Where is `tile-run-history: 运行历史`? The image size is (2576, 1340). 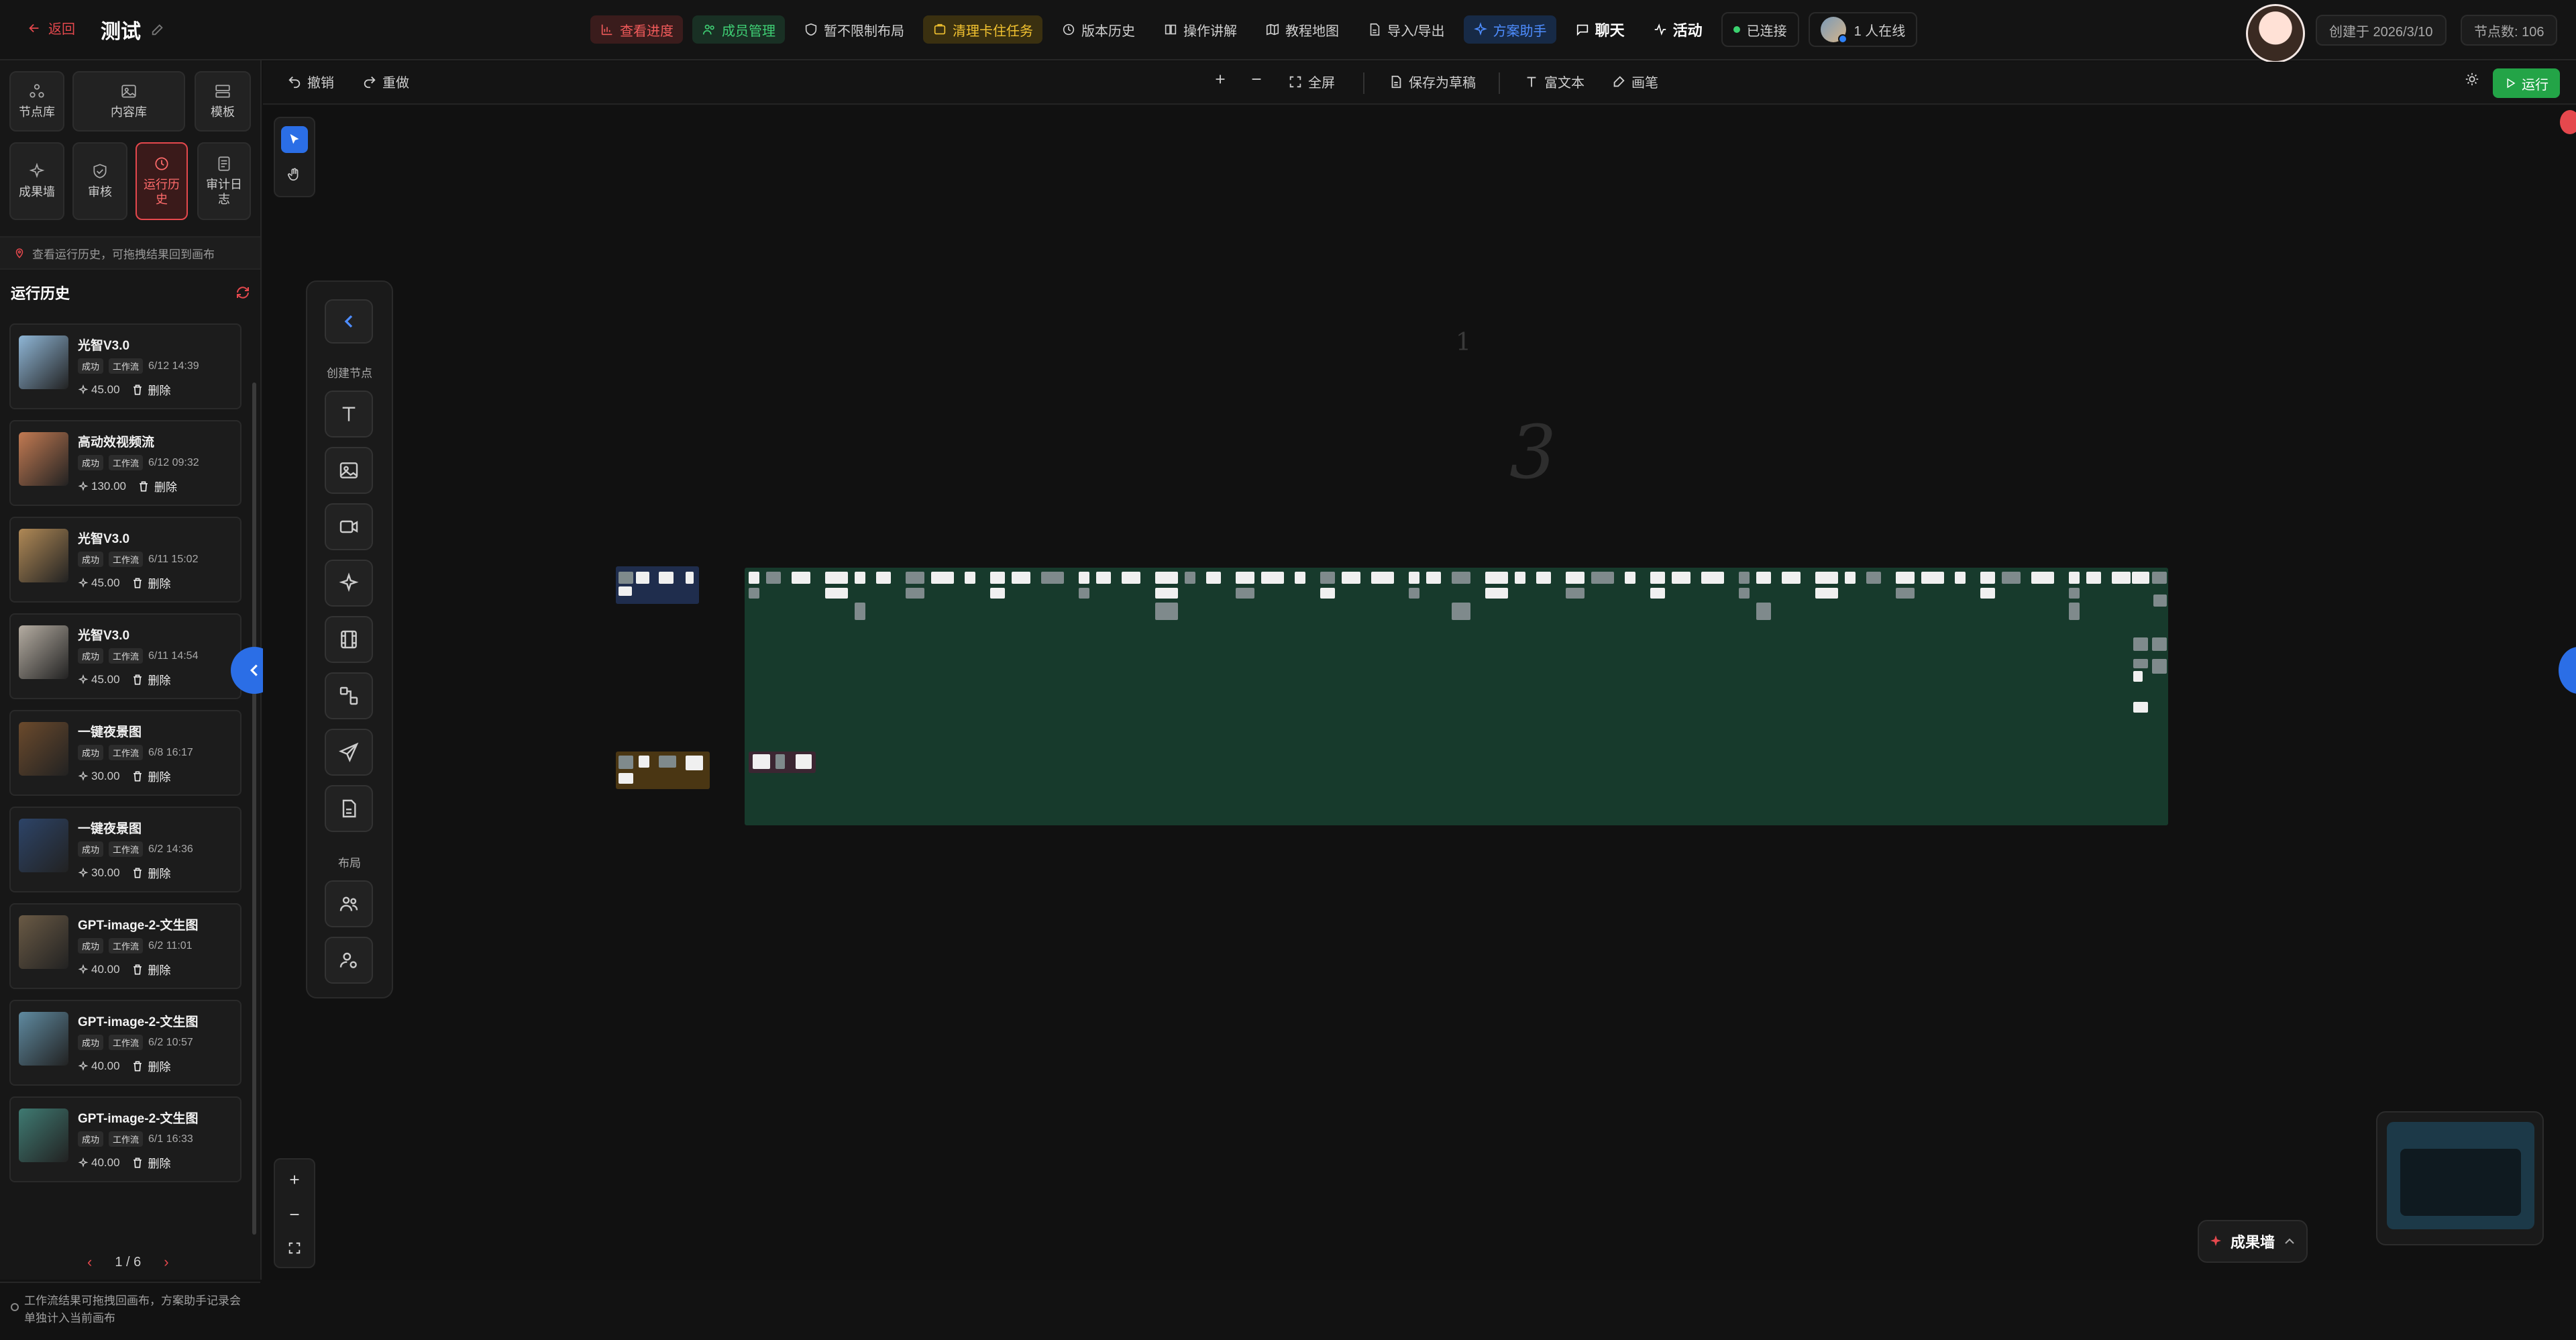
tile-run-history: 运行历史 is located at coordinates (162, 181).